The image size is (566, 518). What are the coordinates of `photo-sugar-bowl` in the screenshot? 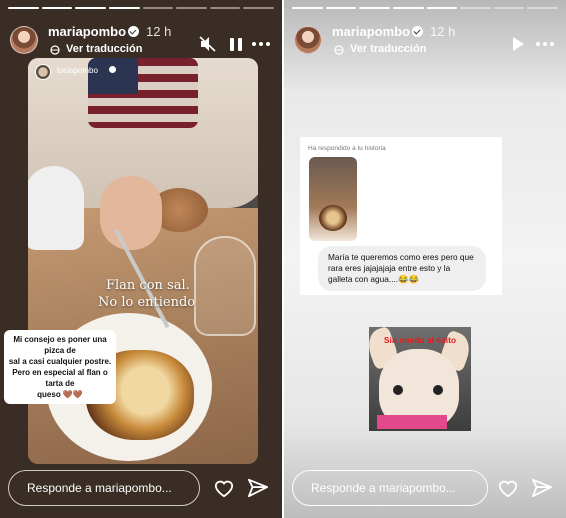 It's located at (56, 208).